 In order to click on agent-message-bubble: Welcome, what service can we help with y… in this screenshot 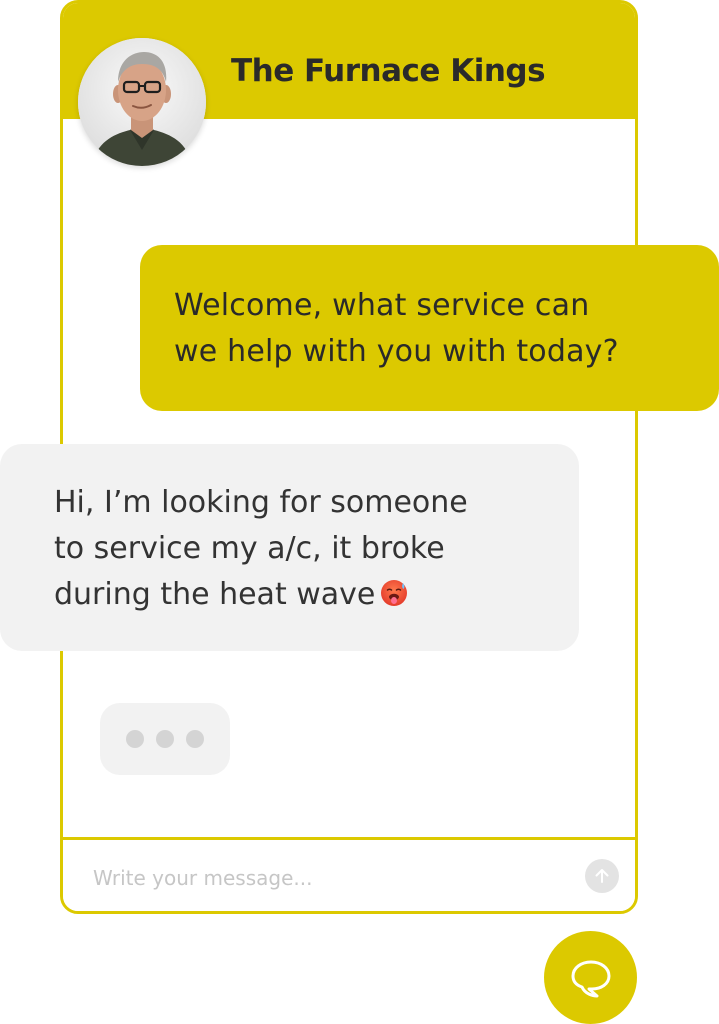, I will do `click(429, 328)`.